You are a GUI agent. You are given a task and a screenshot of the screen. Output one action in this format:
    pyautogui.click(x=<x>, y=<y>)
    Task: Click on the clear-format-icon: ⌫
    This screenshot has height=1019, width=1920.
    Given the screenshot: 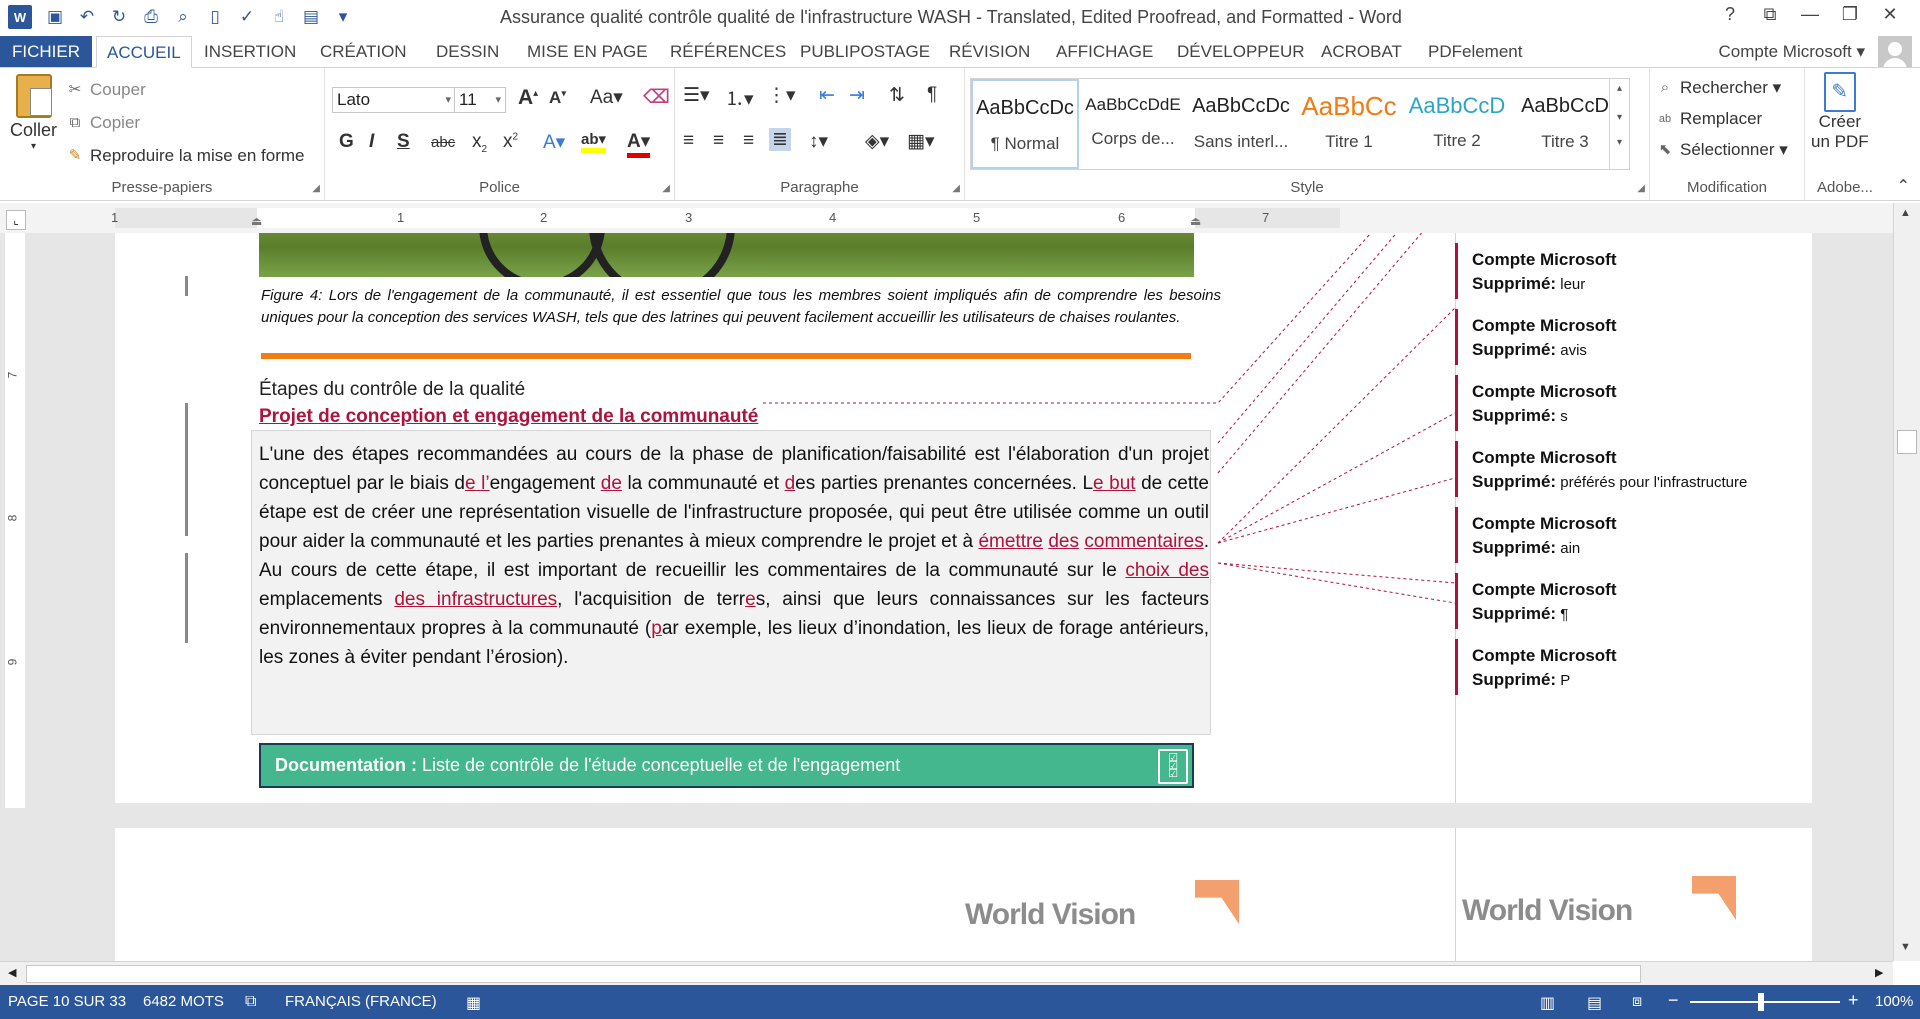 What is the action you would take?
    pyautogui.click(x=656, y=97)
    